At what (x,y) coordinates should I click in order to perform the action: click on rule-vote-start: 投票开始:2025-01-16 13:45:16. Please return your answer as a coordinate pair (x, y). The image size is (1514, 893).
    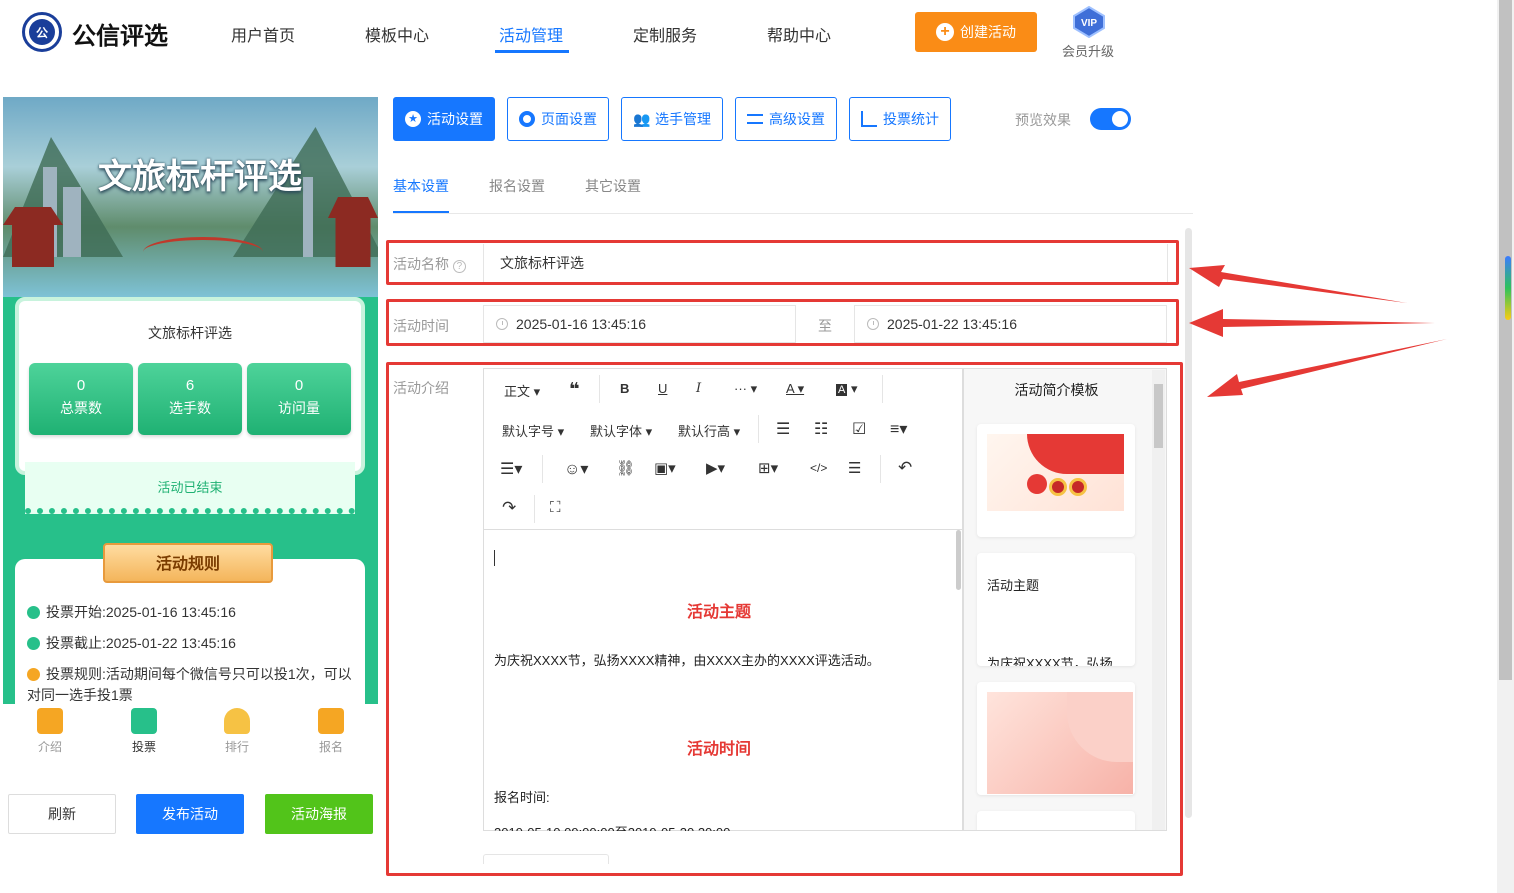
    Looking at the image, I should click on (192, 612).